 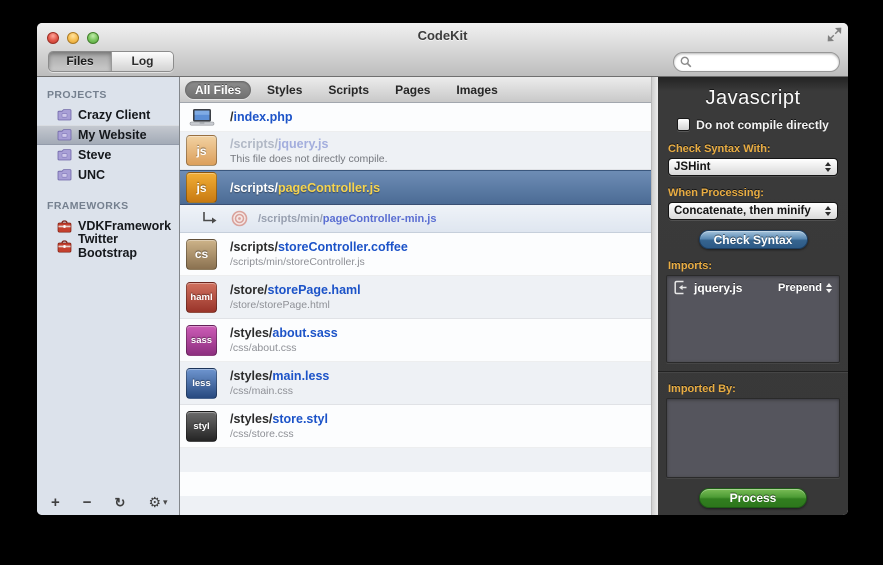 I want to click on sidebar-section-header: FRAMEWORKS, so click(x=88, y=206).